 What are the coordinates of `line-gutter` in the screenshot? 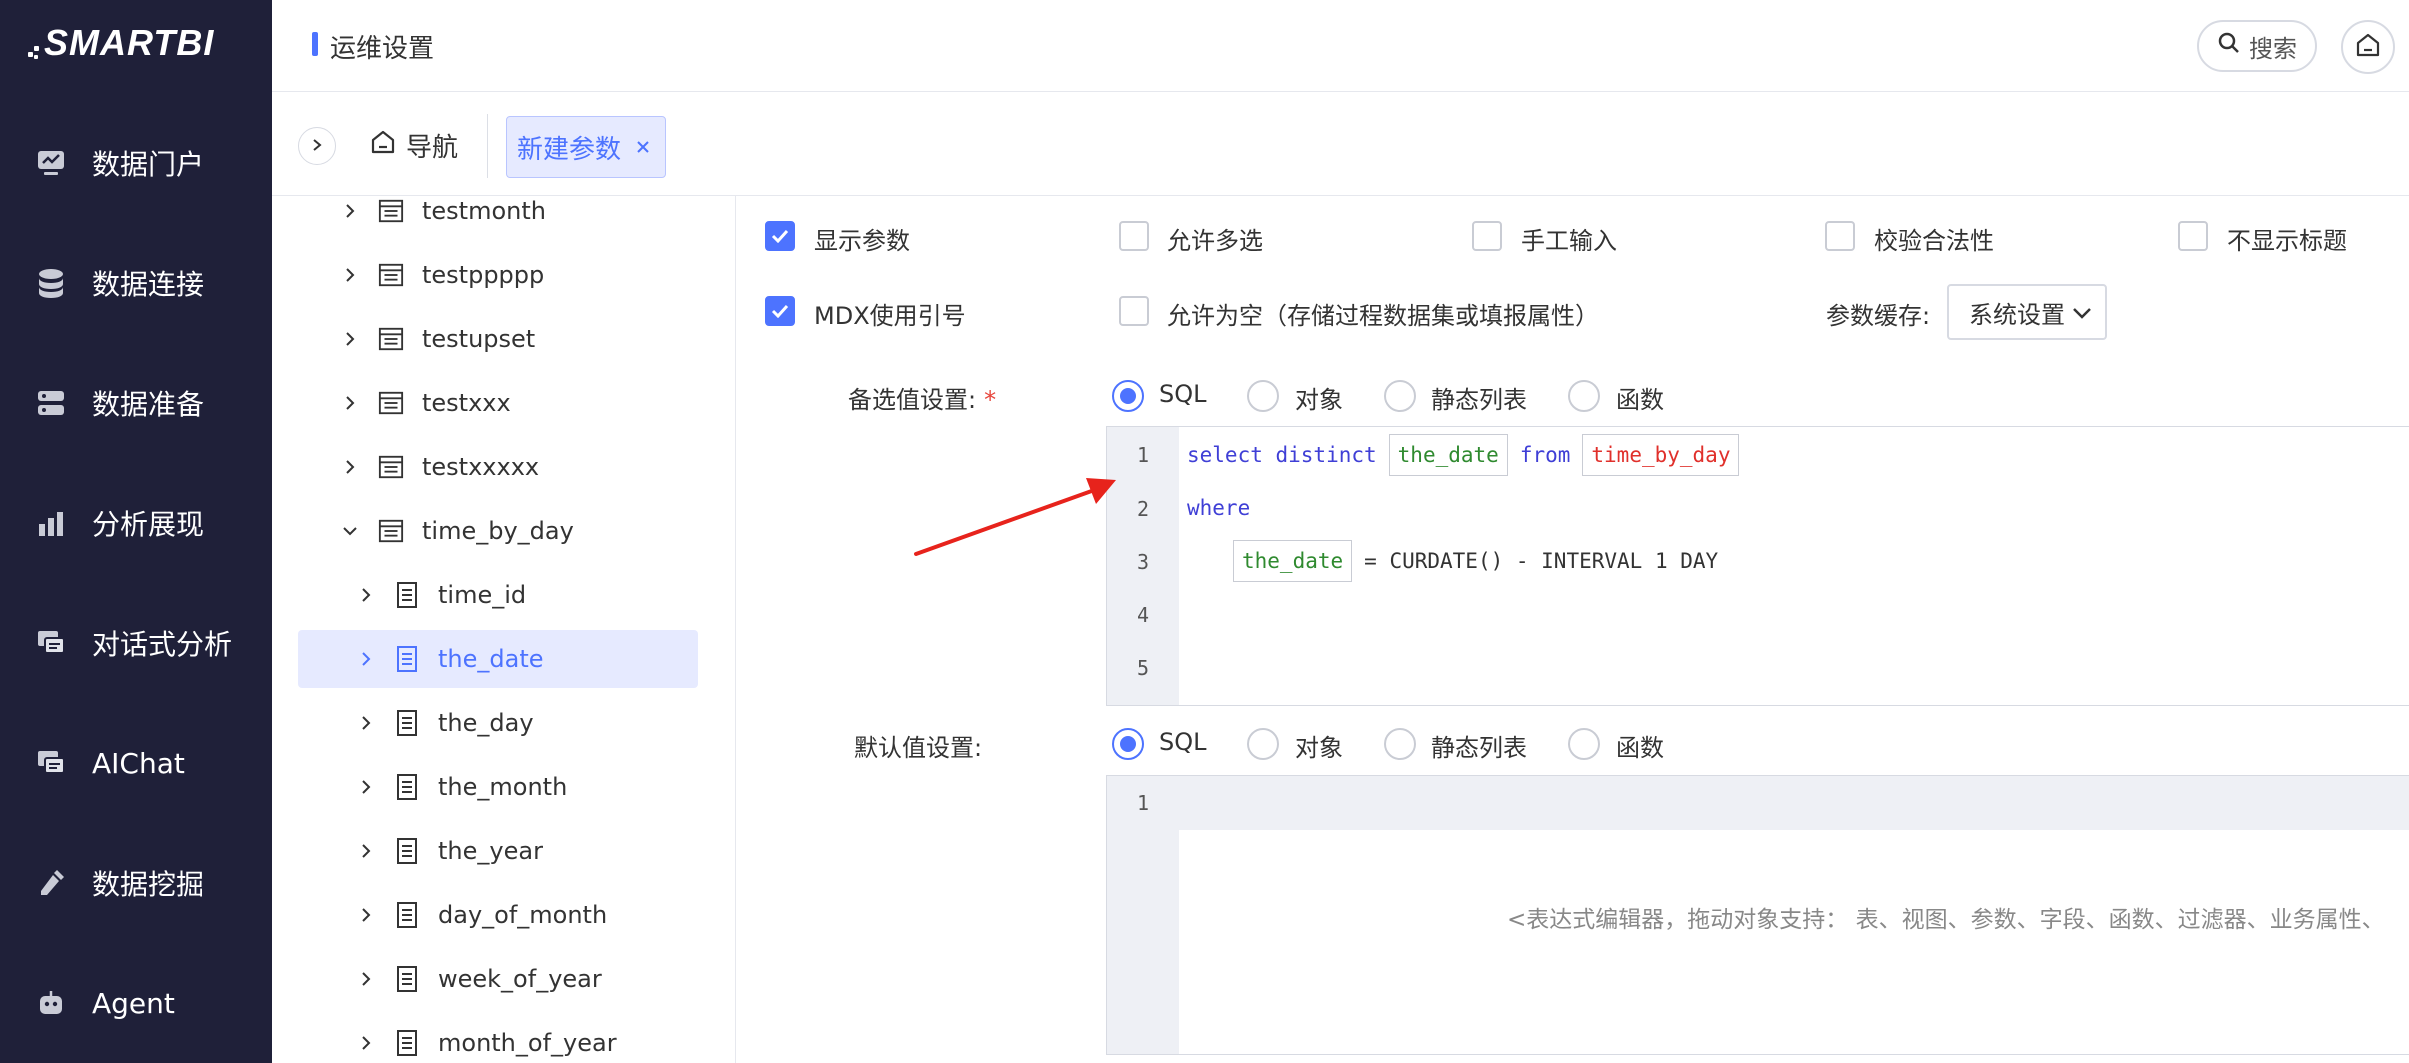 It's located at (1143, 915).